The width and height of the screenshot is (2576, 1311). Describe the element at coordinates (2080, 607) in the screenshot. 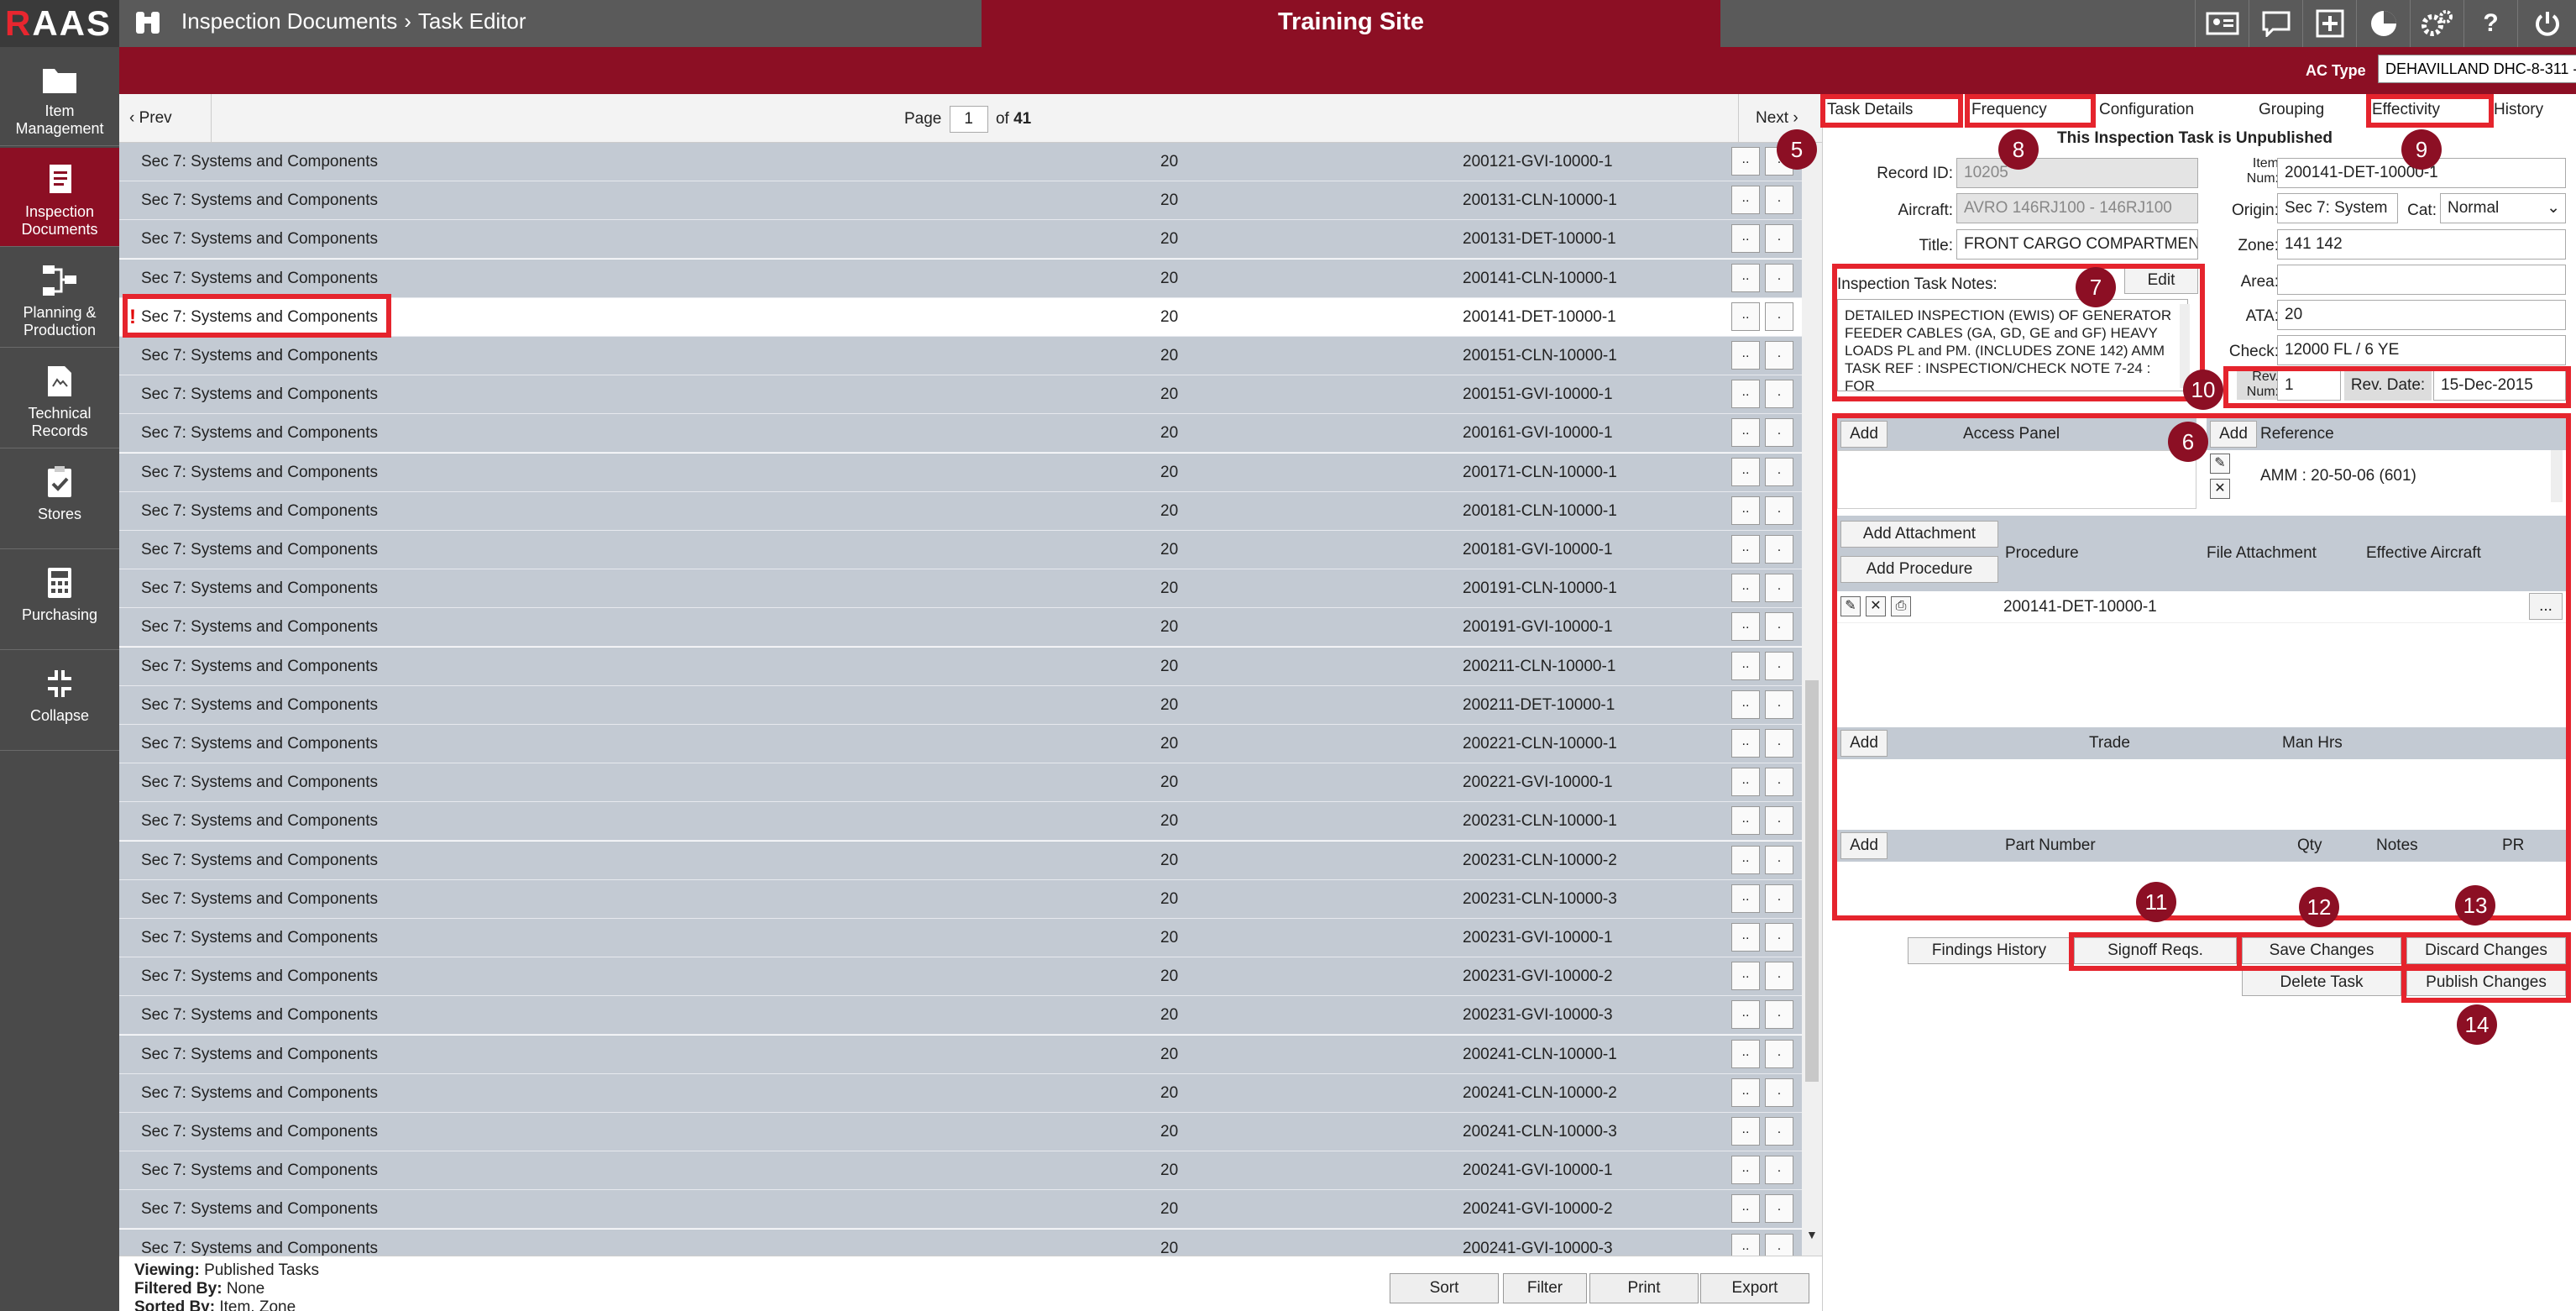

I see `procedure-name: 200141-DET-10000-1` at that location.